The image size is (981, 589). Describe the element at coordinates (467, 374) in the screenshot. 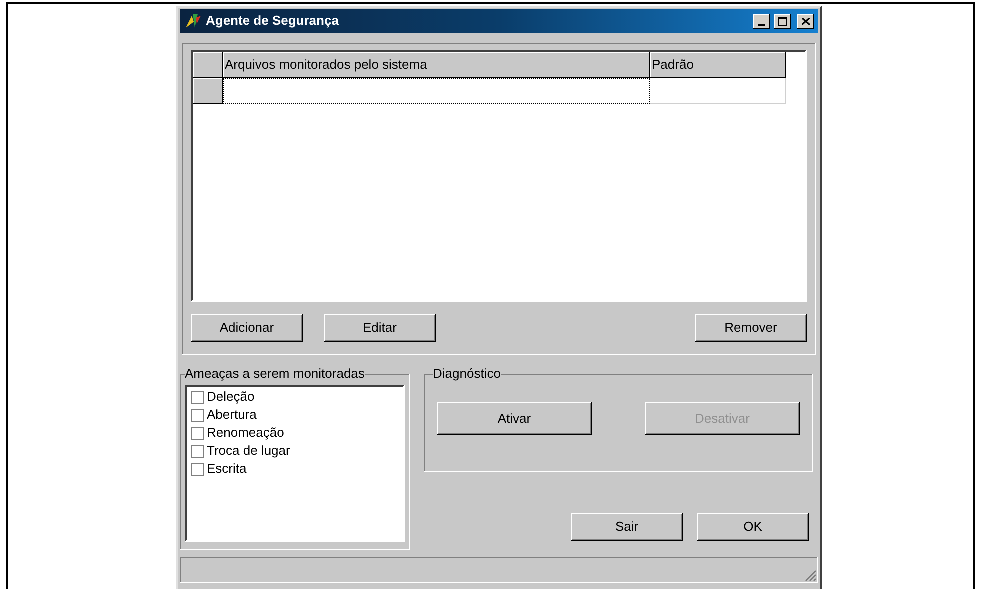

I see `group-title: Diagnóstico` at that location.